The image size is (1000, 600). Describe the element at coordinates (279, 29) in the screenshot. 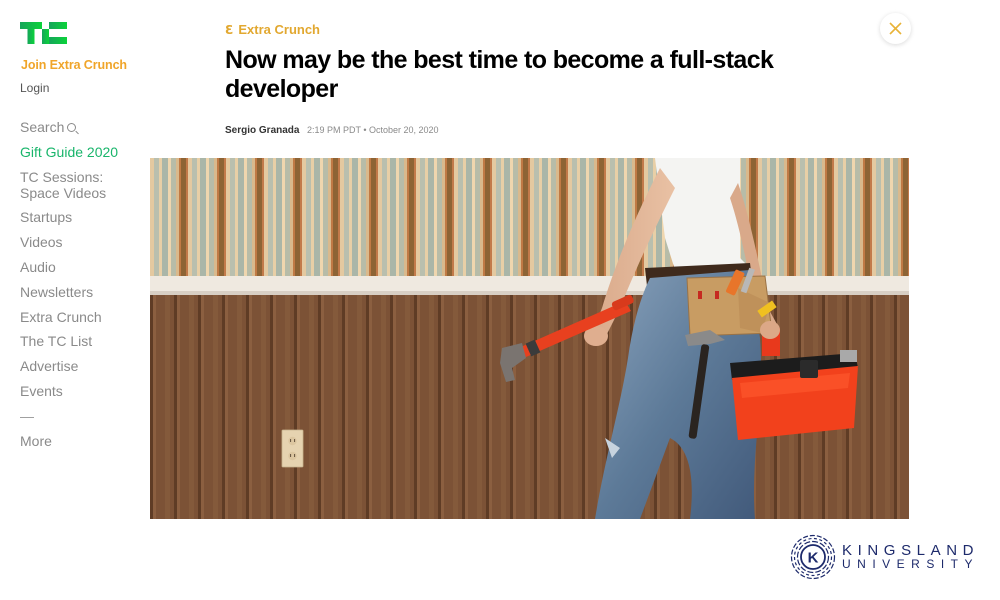

I see `category-label: Extra Crunch` at that location.